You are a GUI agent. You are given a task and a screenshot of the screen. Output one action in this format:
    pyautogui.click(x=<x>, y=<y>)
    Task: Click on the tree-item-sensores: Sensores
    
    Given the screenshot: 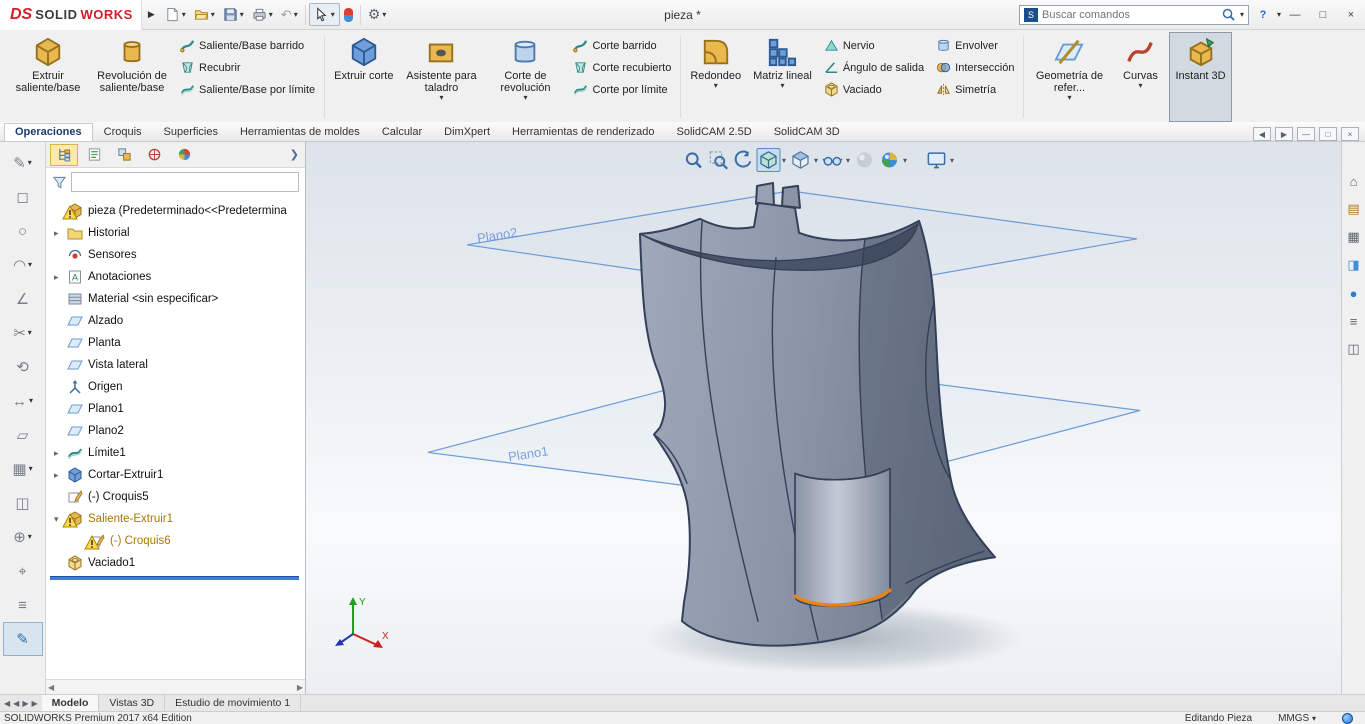 What is the action you would take?
    pyautogui.click(x=175, y=255)
    